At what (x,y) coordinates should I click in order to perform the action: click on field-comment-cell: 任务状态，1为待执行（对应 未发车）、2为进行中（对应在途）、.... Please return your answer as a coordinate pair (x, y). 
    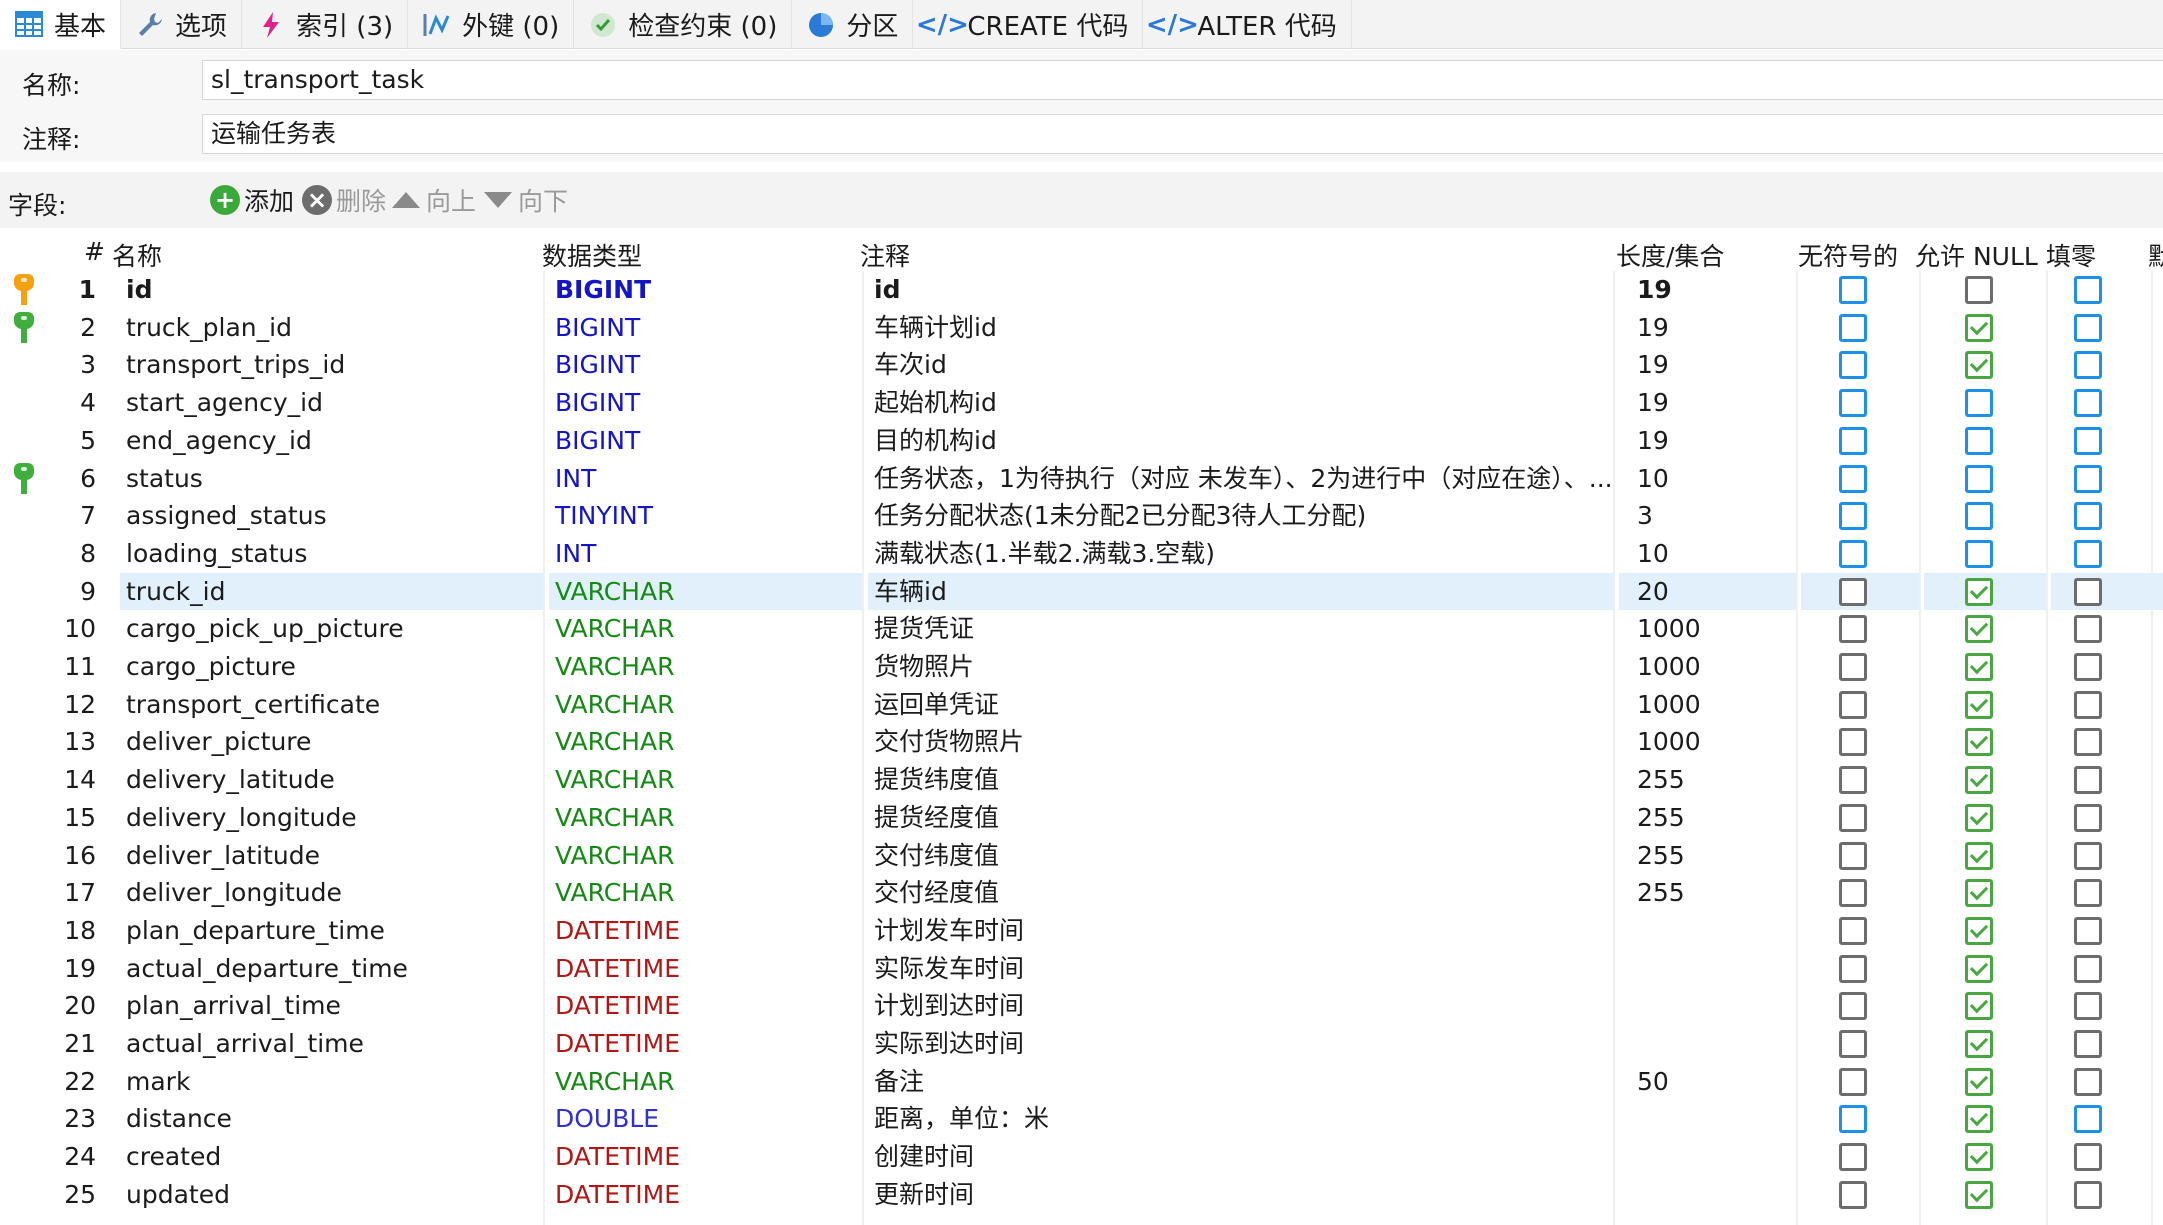
    Looking at the image, I should click on (1240, 478).